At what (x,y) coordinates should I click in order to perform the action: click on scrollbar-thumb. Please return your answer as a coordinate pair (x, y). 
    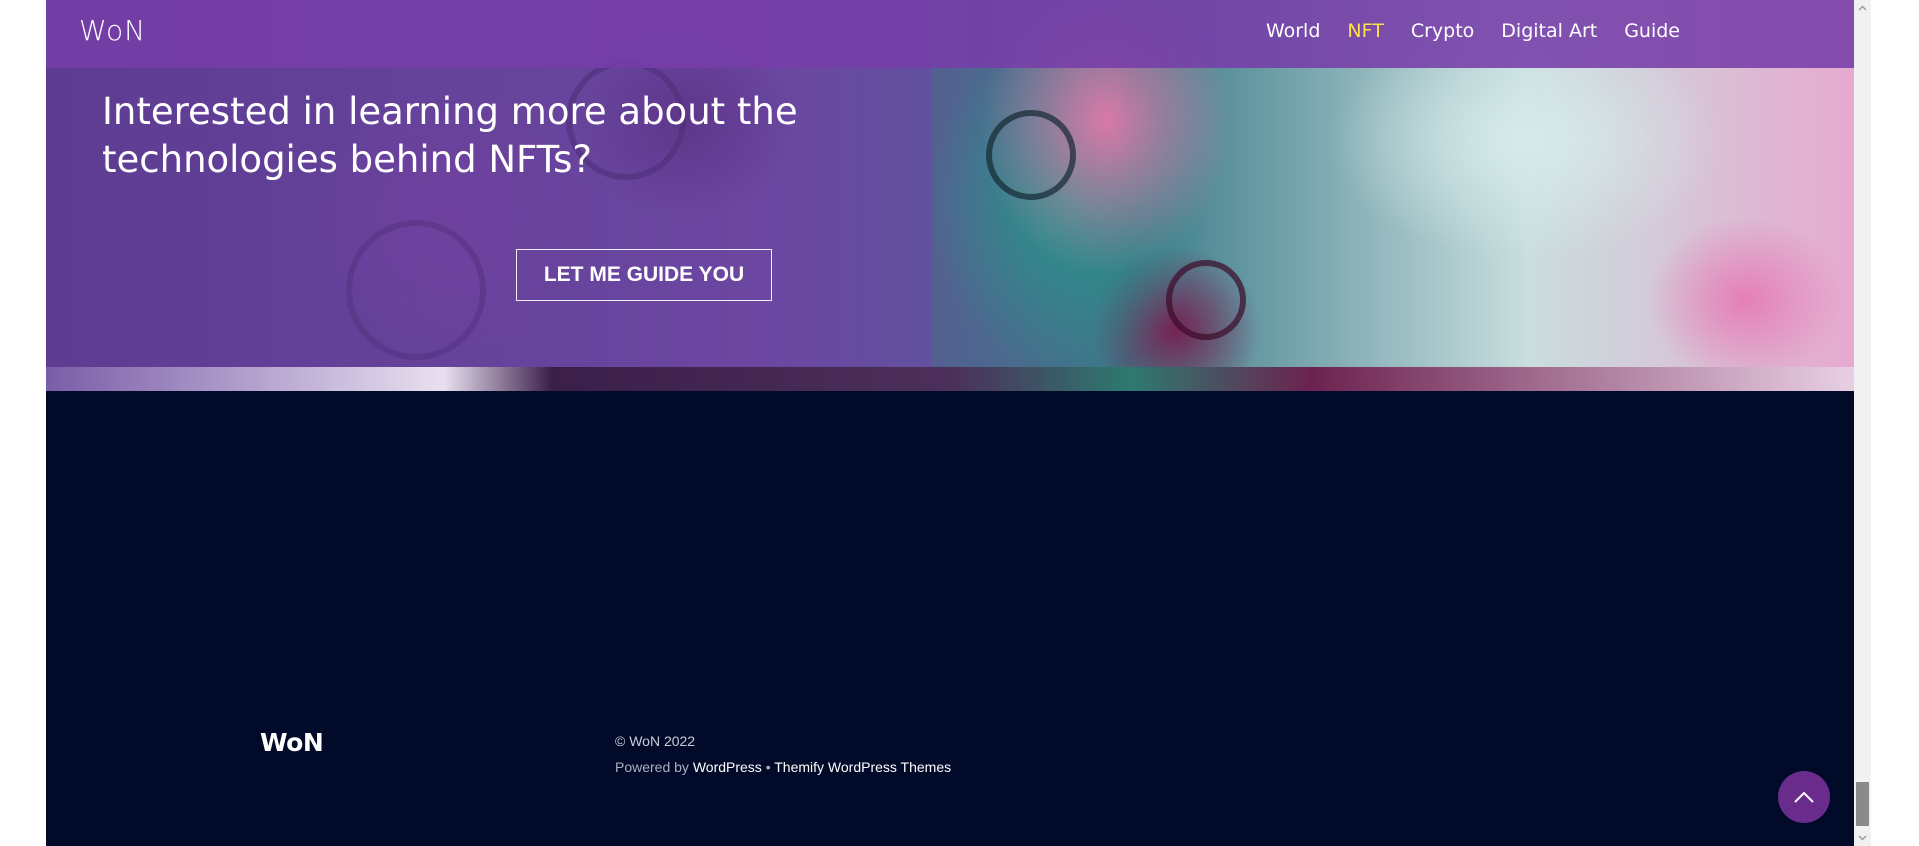
    Looking at the image, I should click on (1862, 804).